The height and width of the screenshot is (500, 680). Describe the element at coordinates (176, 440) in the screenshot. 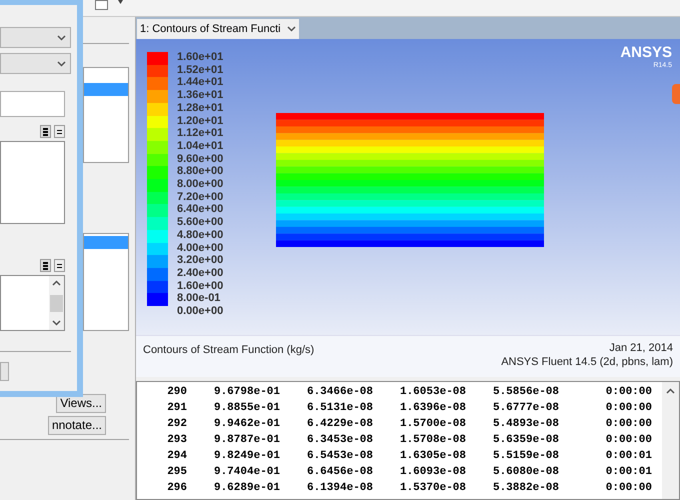

I see `console-cell-text: 293` at that location.